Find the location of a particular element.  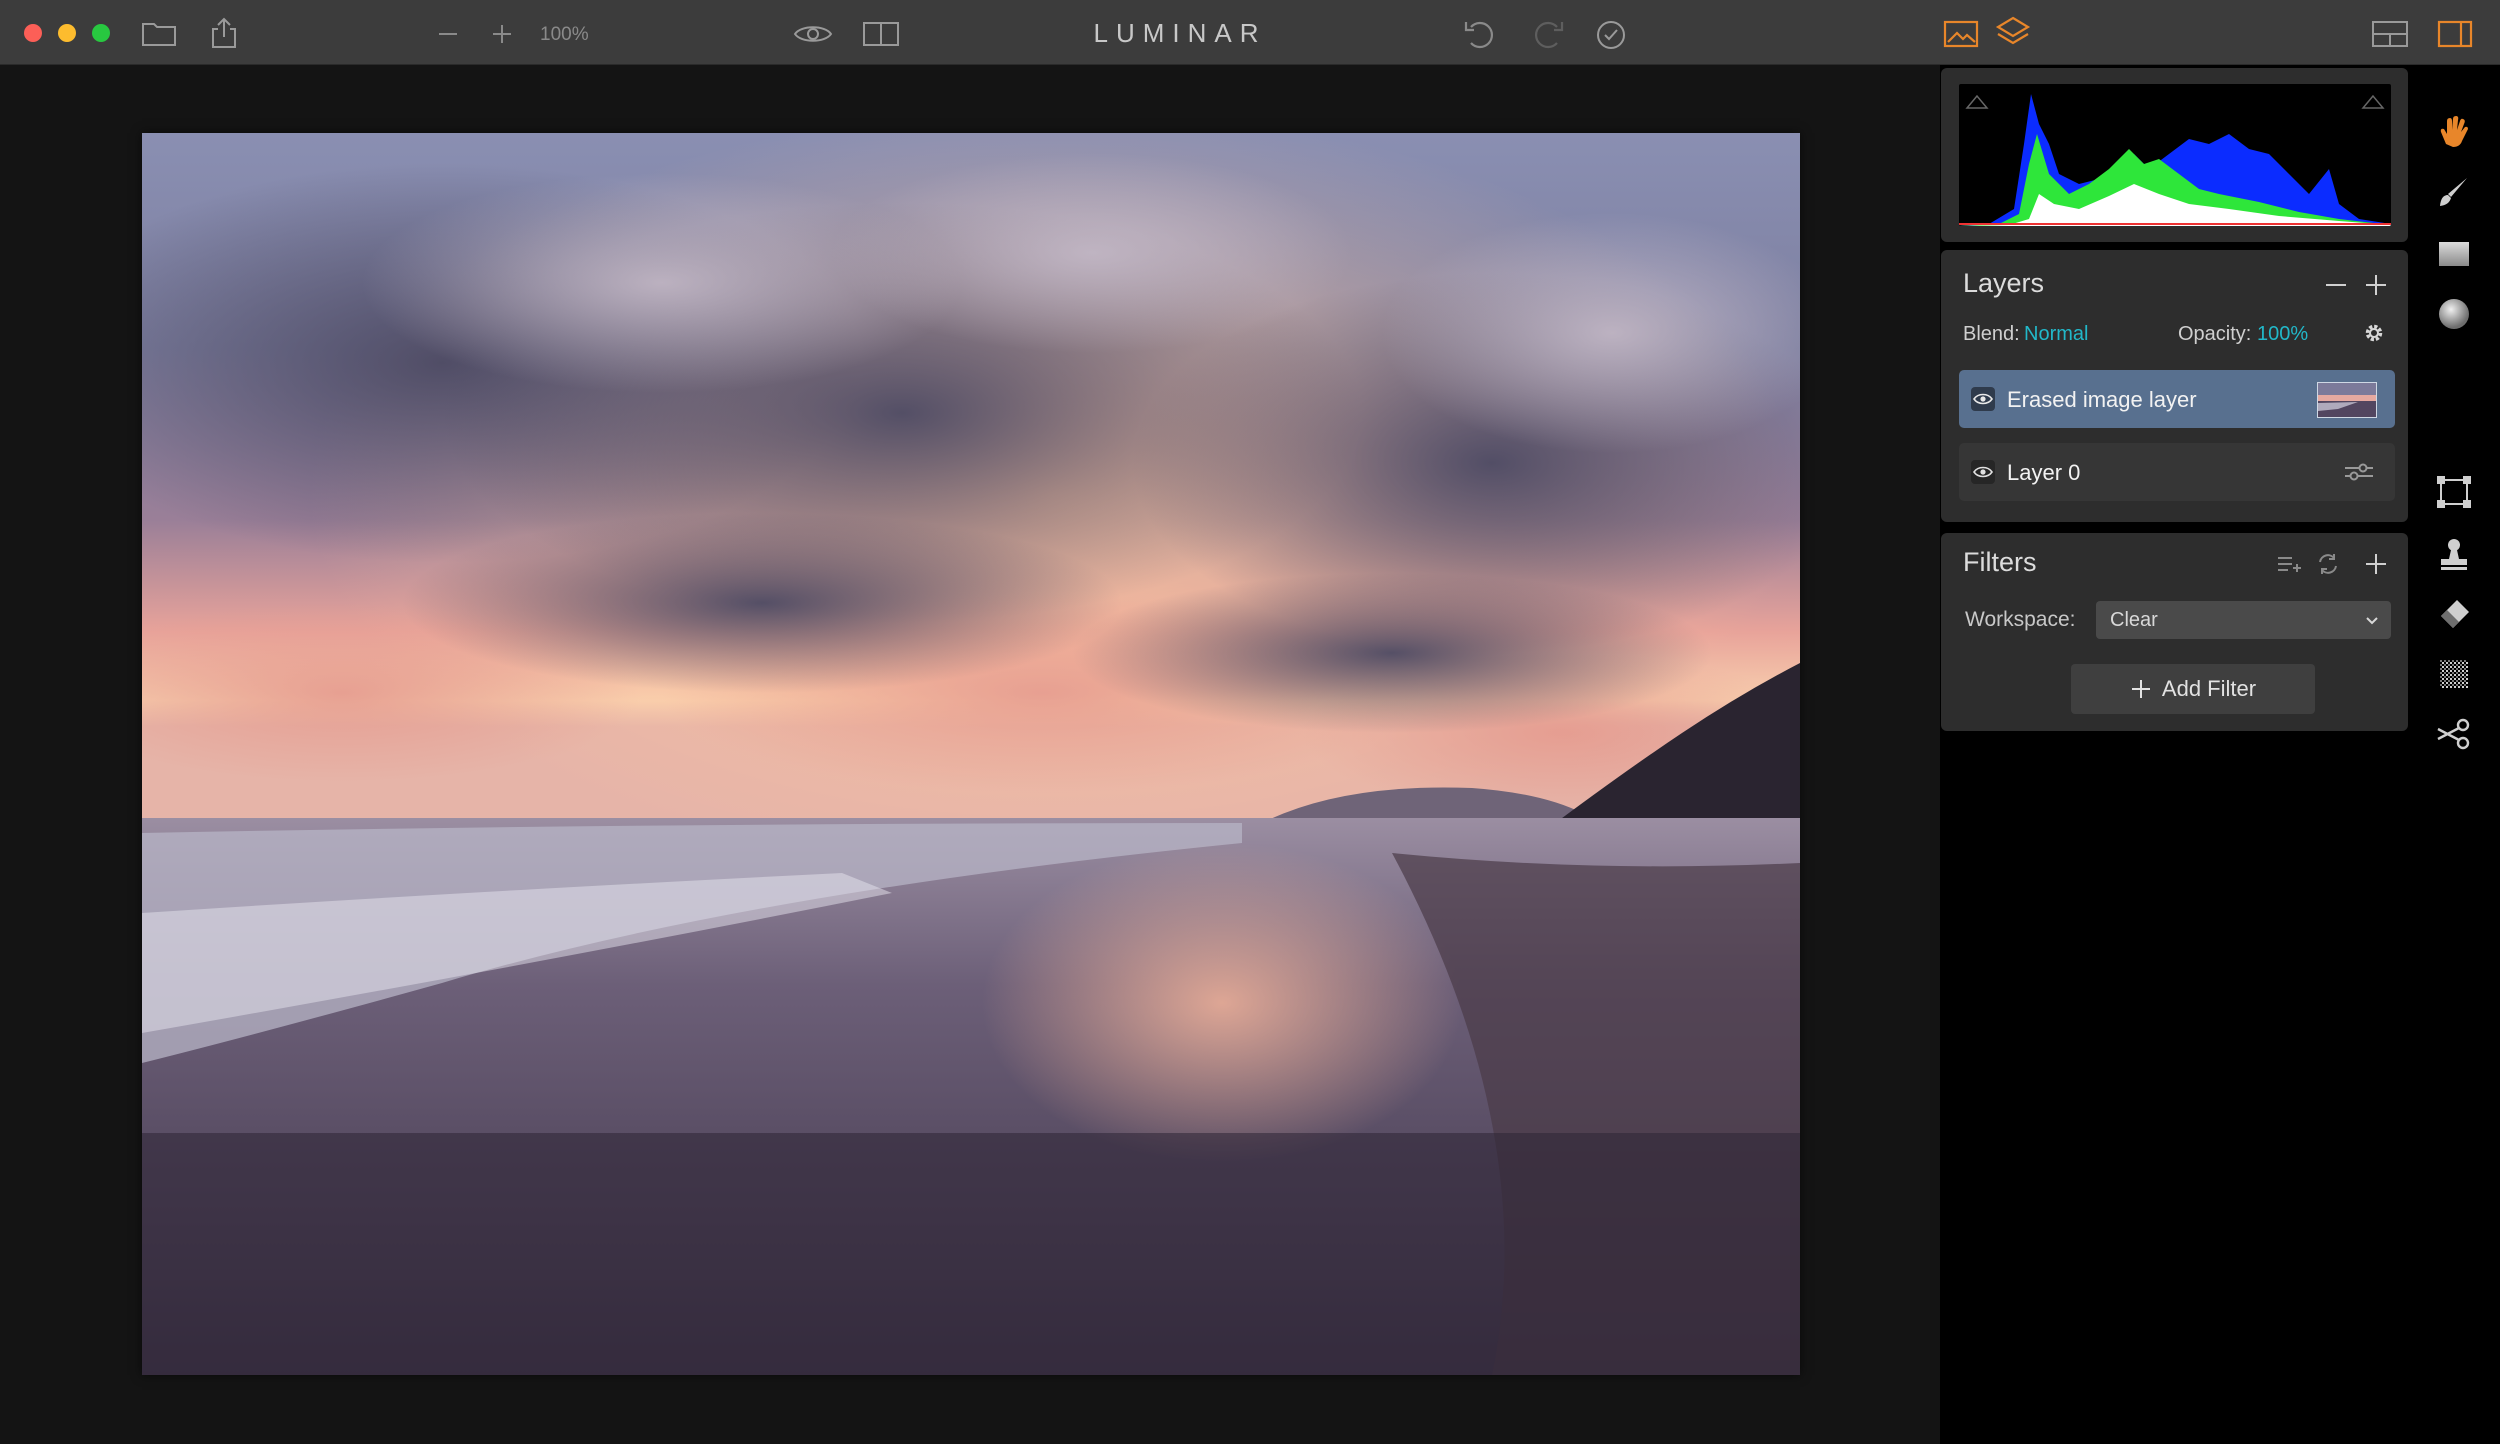

layer-row-layer-0: Layer 0 is located at coordinates (2177, 472).